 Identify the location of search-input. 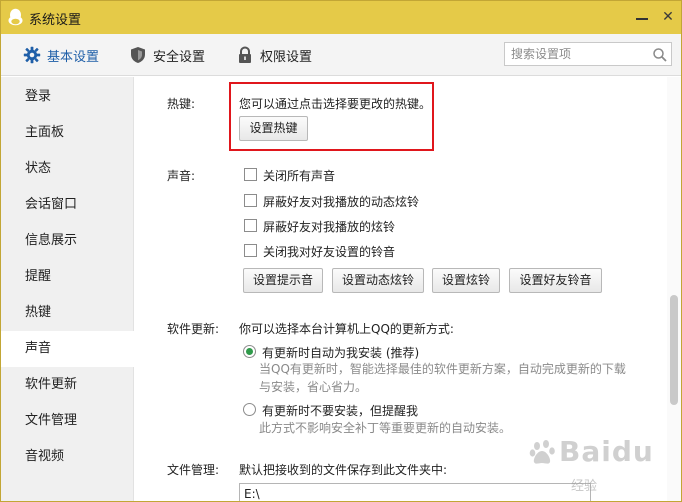
(576, 54).